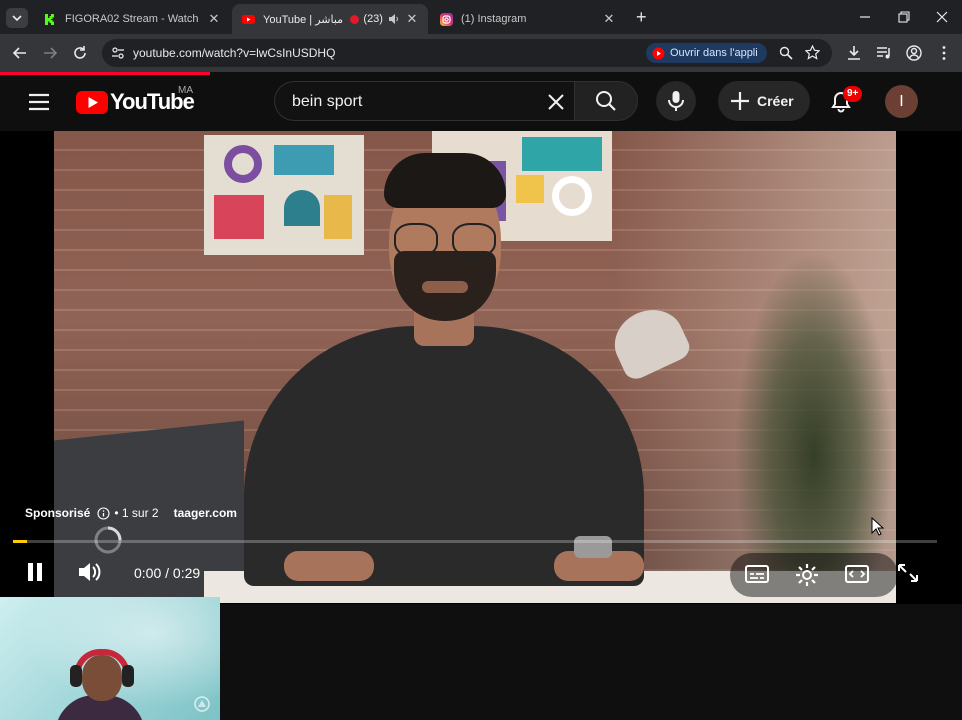 Image resolution: width=962 pixels, height=720 pixels. Describe the element at coordinates (658, 53) in the screenshot. I see `youtube-mini-icon` at that location.